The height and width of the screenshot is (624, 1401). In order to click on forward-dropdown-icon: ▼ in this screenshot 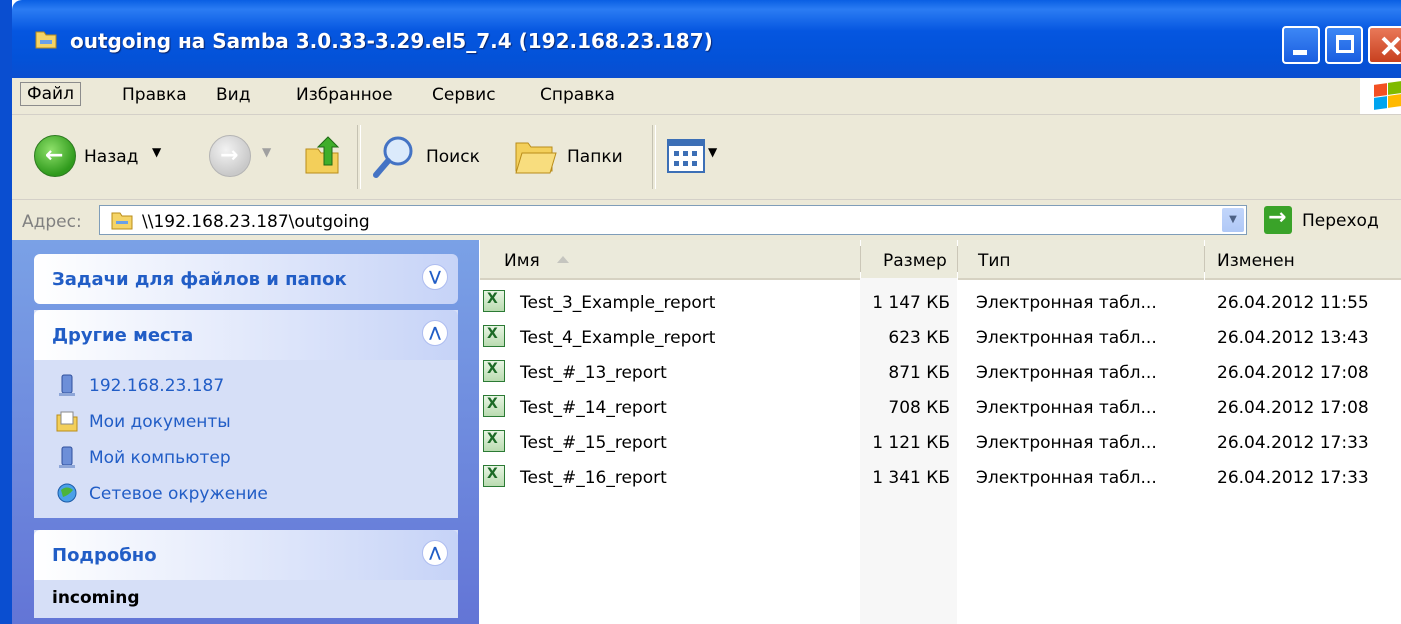, I will do `click(266, 152)`.